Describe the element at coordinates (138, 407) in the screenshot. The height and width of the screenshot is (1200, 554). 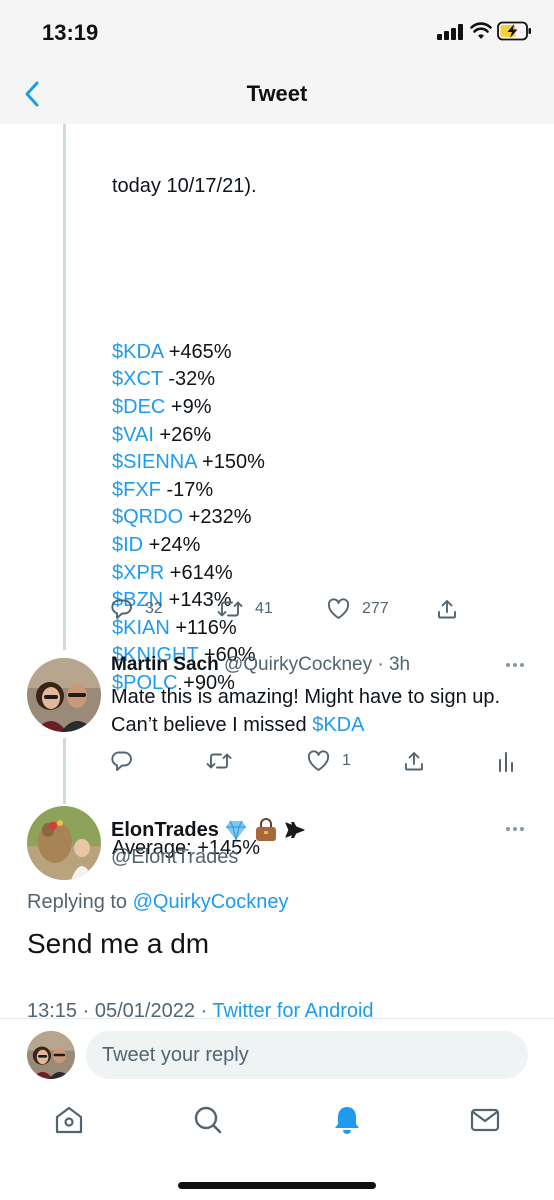
I see `cashtag-link: $DEC` at that location.